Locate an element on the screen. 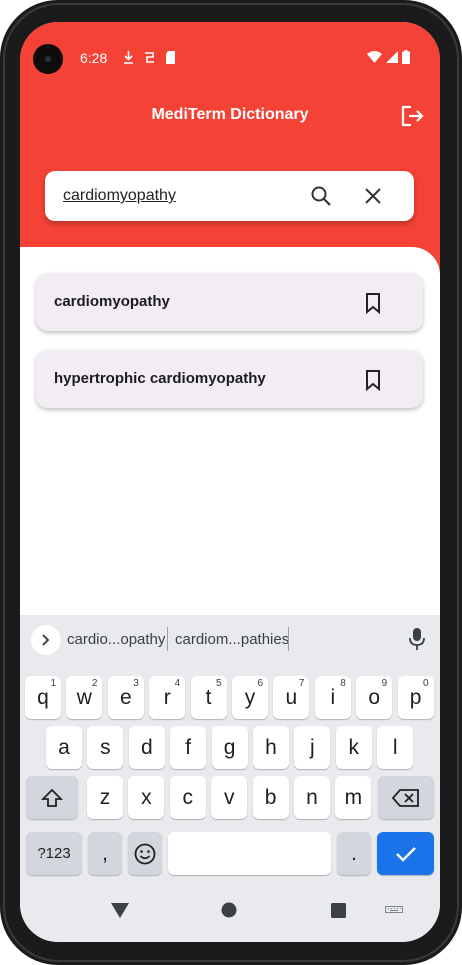  close-icon is located at coordinates (373, 196).